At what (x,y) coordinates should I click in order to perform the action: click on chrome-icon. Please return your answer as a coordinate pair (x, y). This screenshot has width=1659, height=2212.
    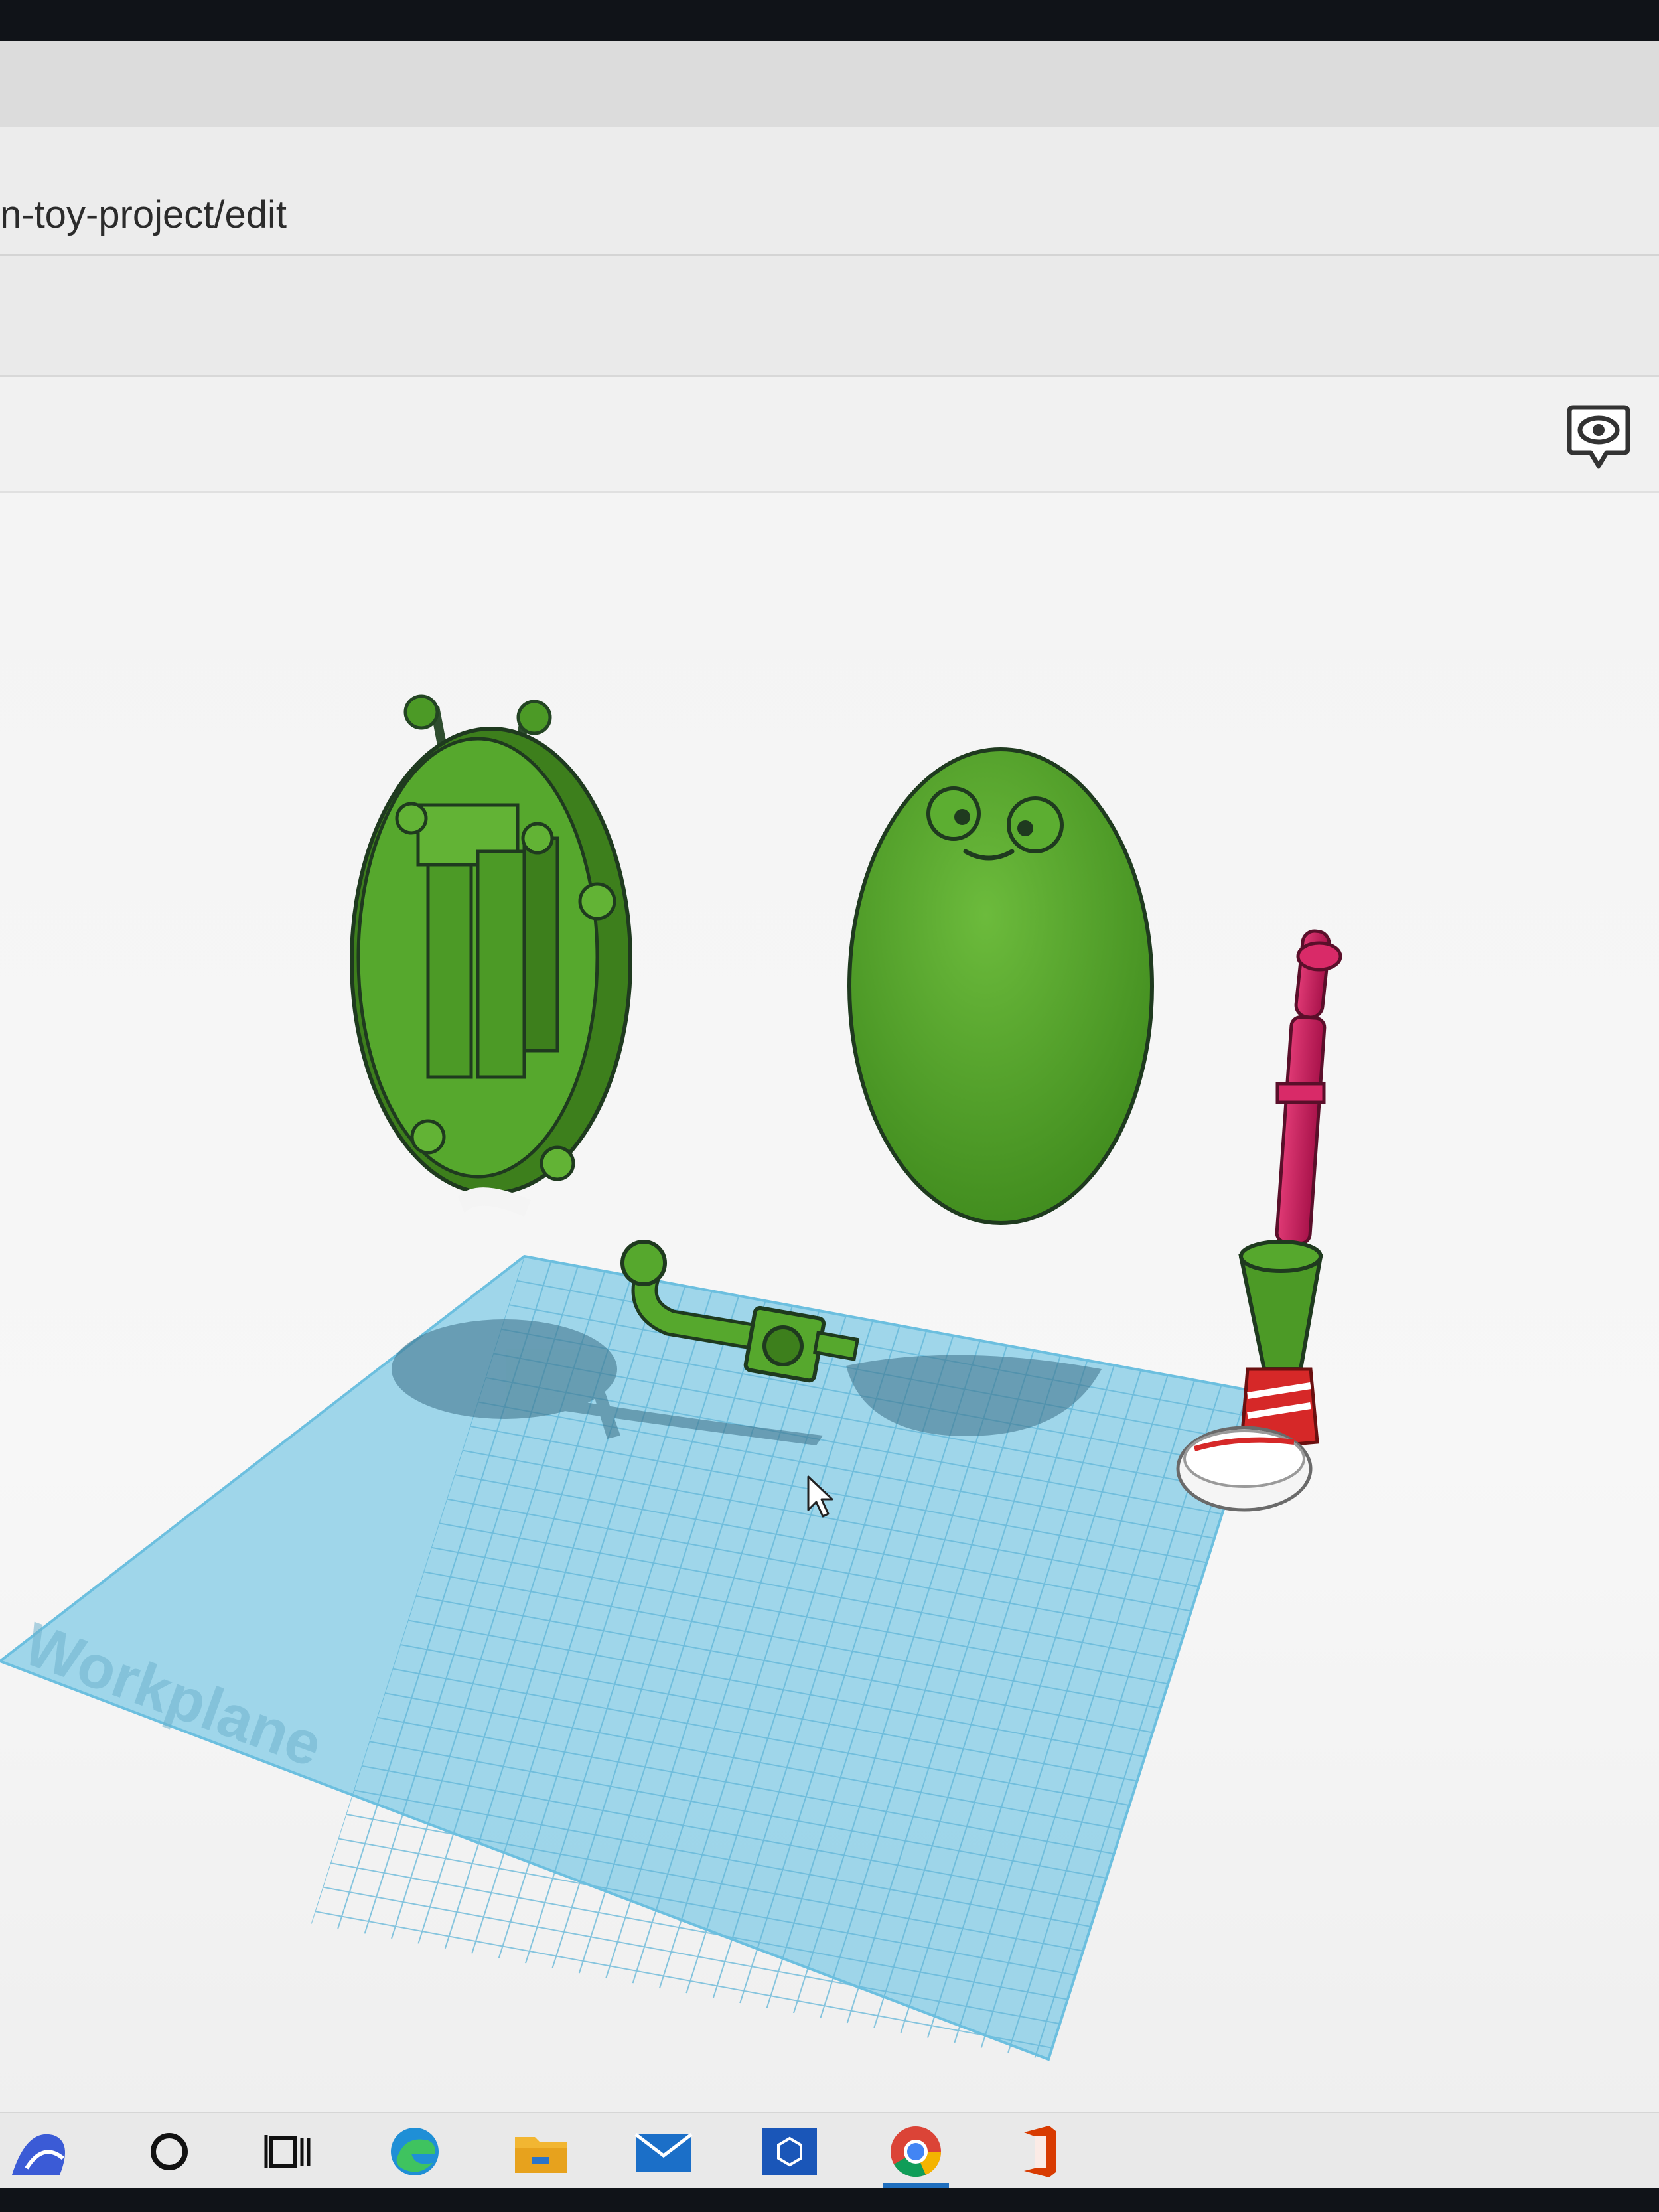
    Looking at the image, I should click on (915, 2154).